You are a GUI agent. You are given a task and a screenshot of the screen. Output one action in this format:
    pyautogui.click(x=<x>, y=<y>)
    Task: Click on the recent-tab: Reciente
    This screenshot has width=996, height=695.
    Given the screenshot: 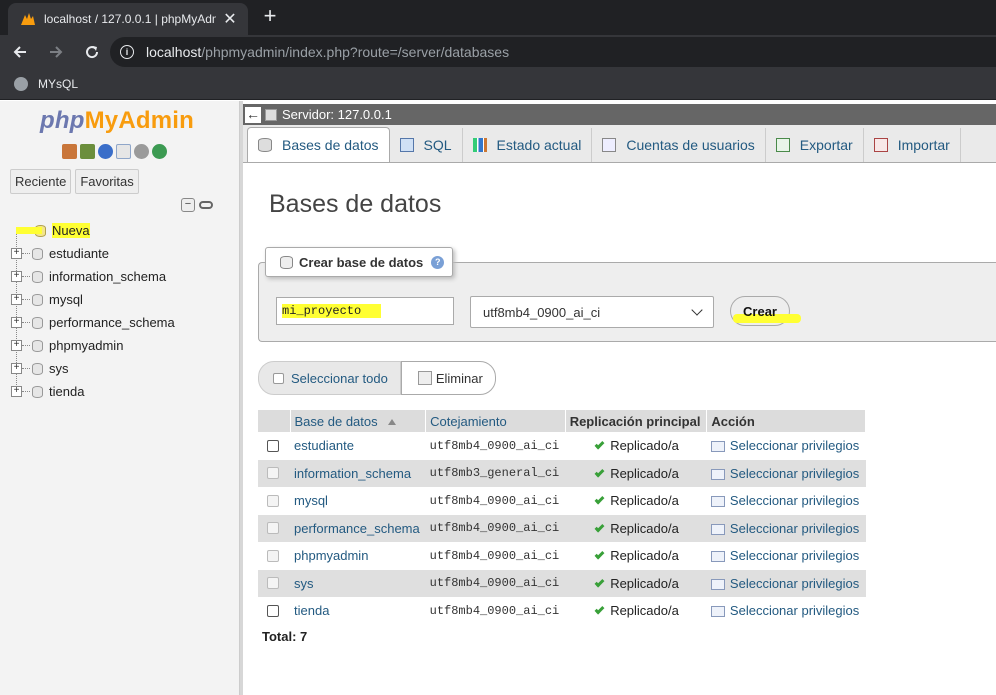 What is the action you would take?
    pyautogui.click(x=41, y=181)
    